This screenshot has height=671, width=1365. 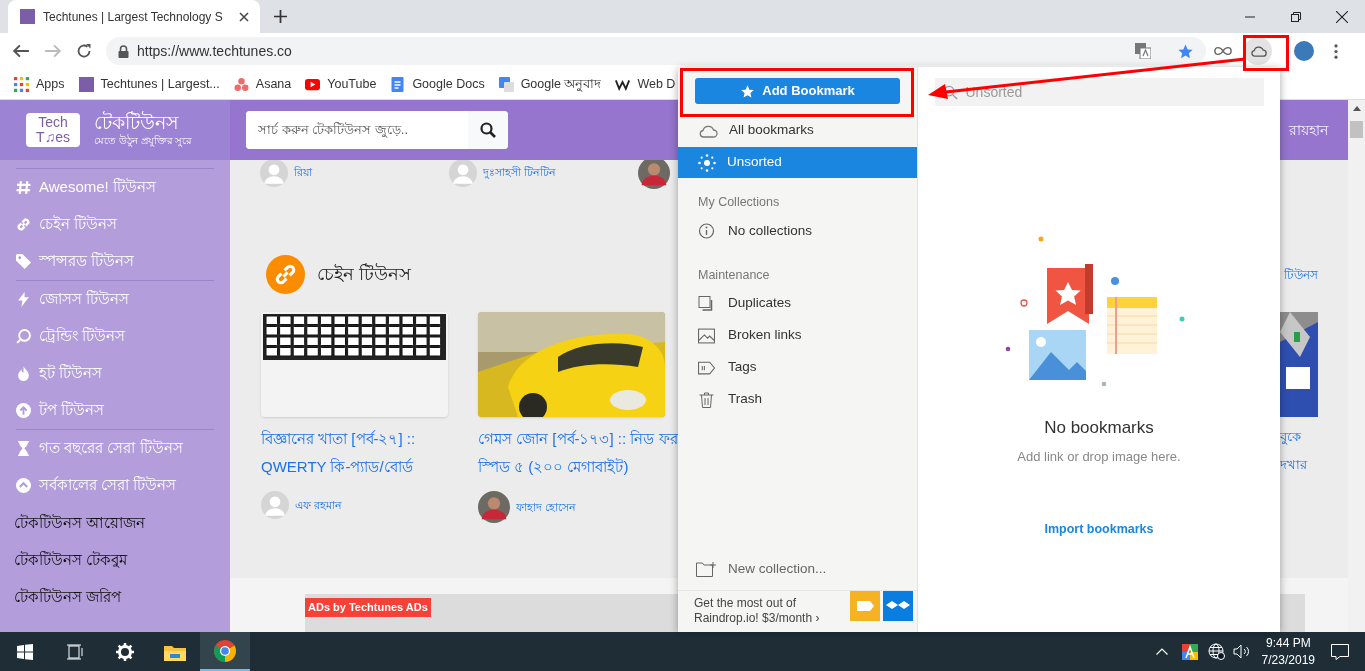 I want to click on site-logo: Tech T♫es, so click(x=53, y=130).